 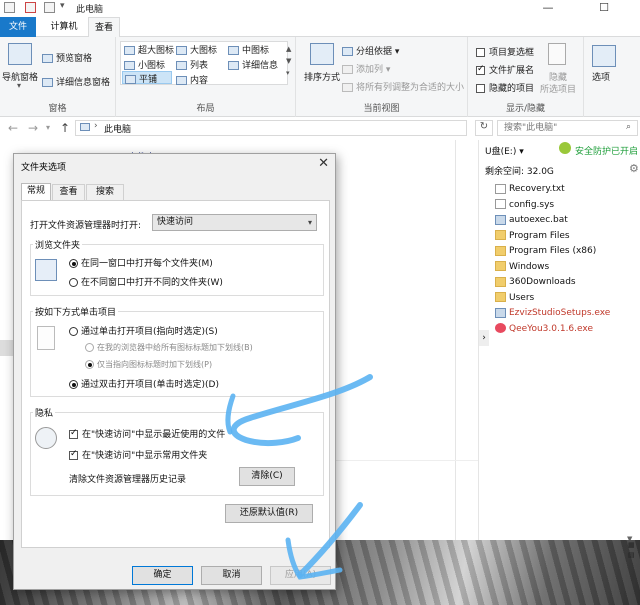 I want to click on folder-icon, so click(x=500, y=235).